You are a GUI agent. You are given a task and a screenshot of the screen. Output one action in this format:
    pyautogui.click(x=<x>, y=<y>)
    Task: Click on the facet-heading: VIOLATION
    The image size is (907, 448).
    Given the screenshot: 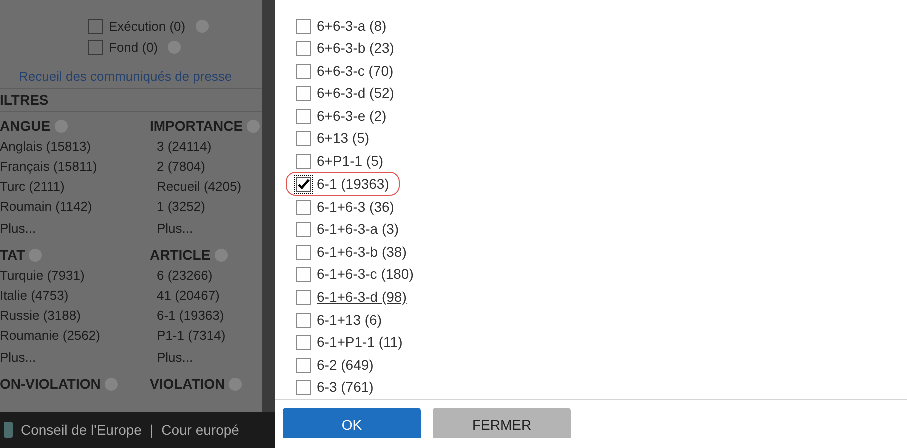 What is the action you would take?
    pyautogui.click(x=188, y=384)
    